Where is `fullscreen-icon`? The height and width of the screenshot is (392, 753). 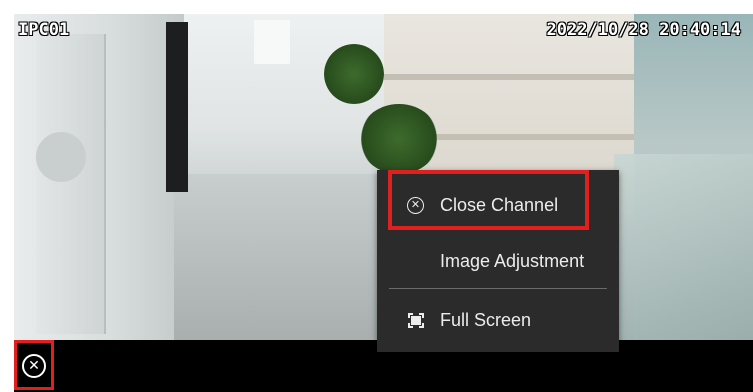 fullscreen-icon is located at coordinates (416, 320).